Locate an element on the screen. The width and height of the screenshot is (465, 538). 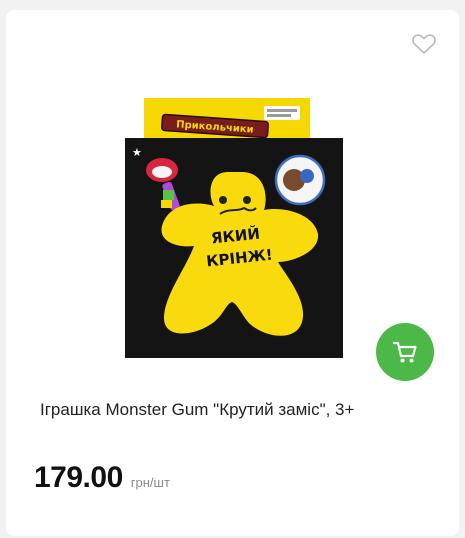
add-to-cart-button is located at coordinates (405, 352).